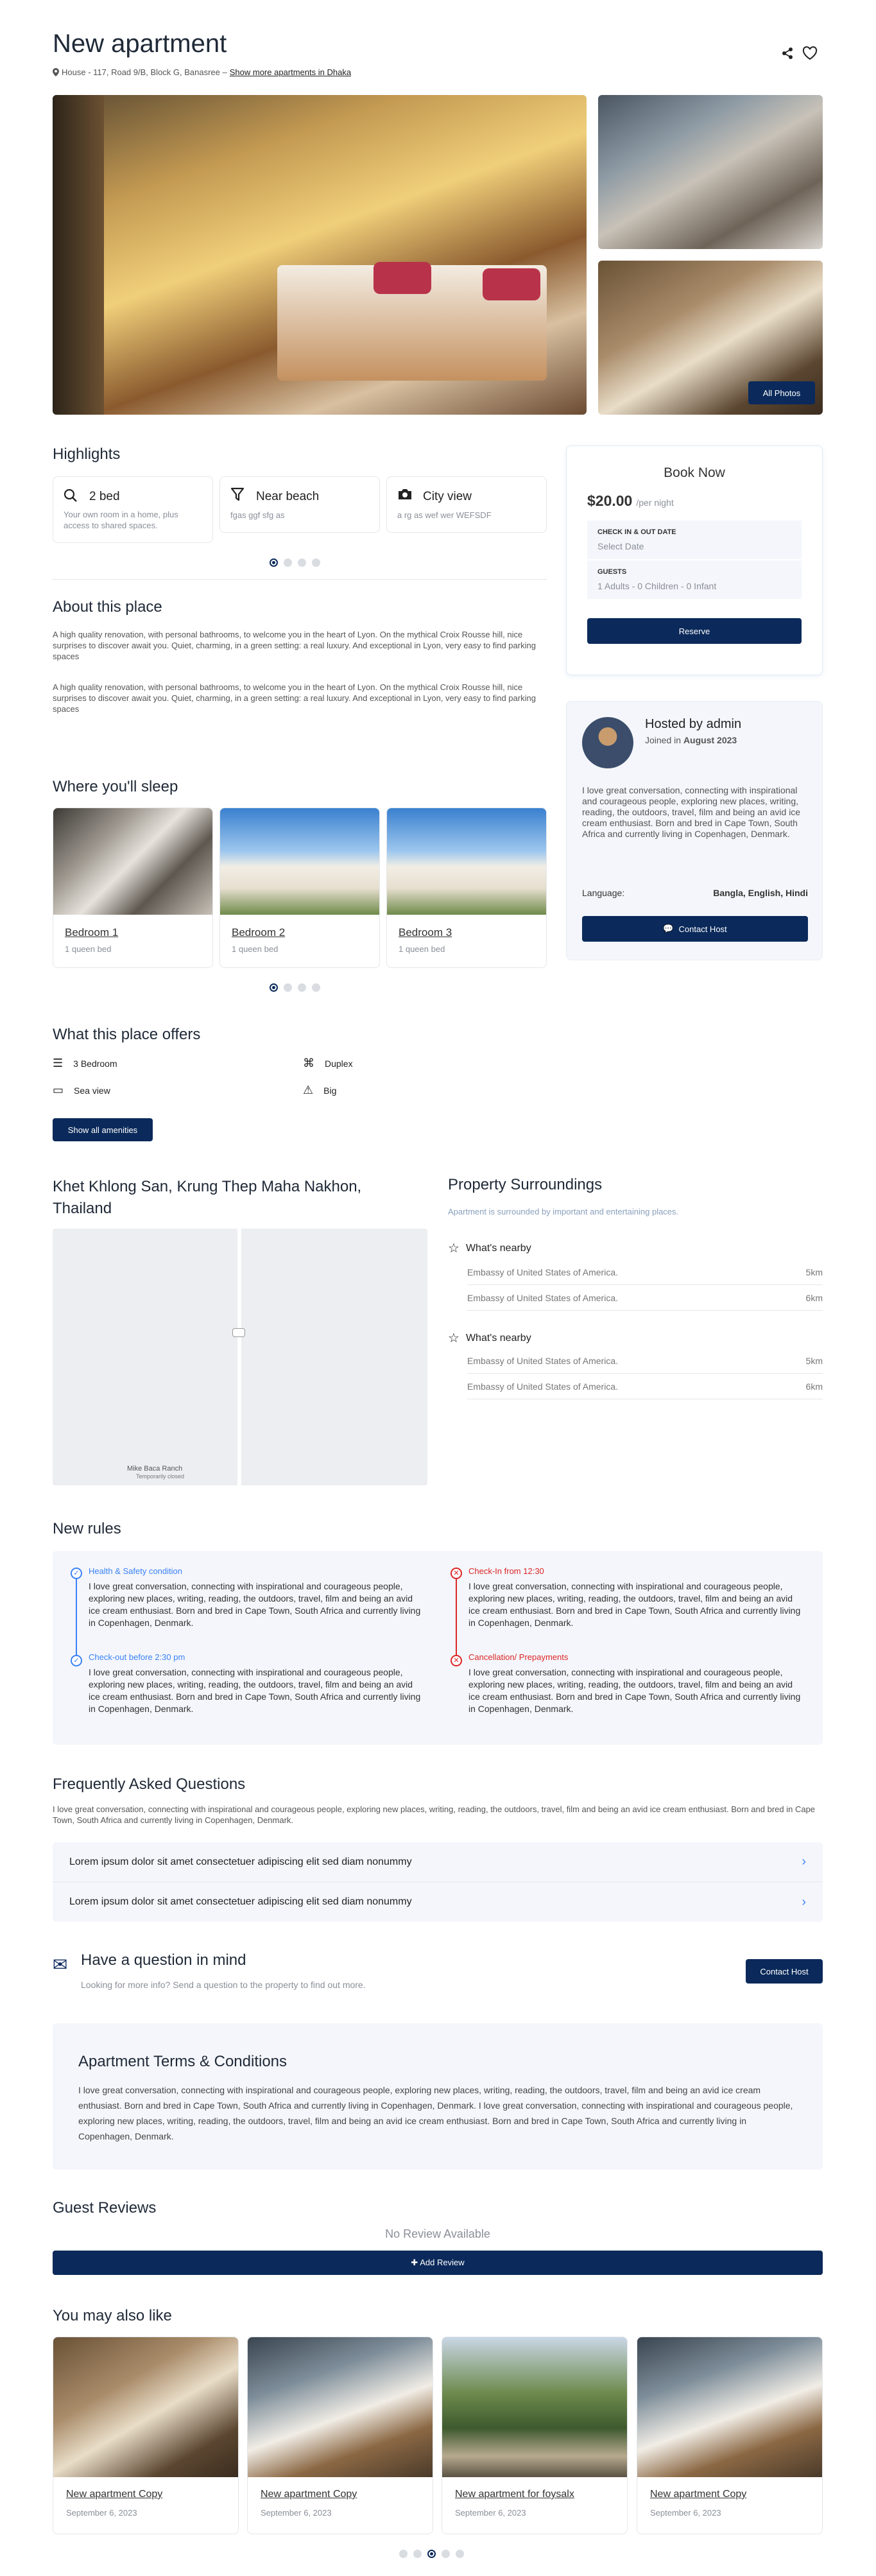 The height and width of the screenshot is (2576, 876). I want to click on rule-title: Cancellation/ Prepayments, so click(518, 1657).